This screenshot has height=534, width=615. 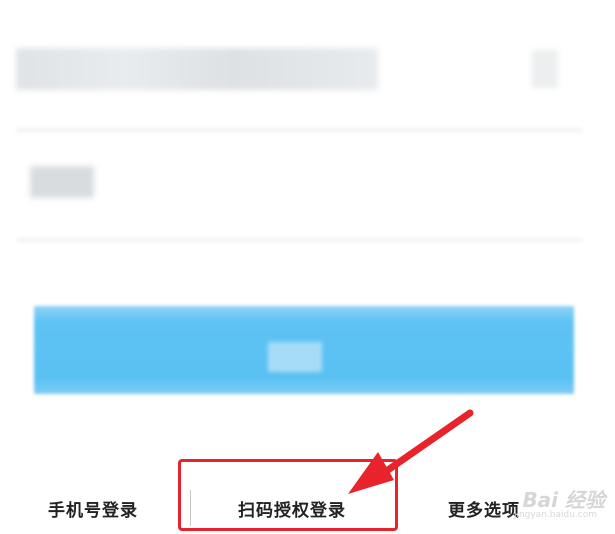 I want to click on watermark-sub: jingyan.baidu.com, so click(x=555, y=515).